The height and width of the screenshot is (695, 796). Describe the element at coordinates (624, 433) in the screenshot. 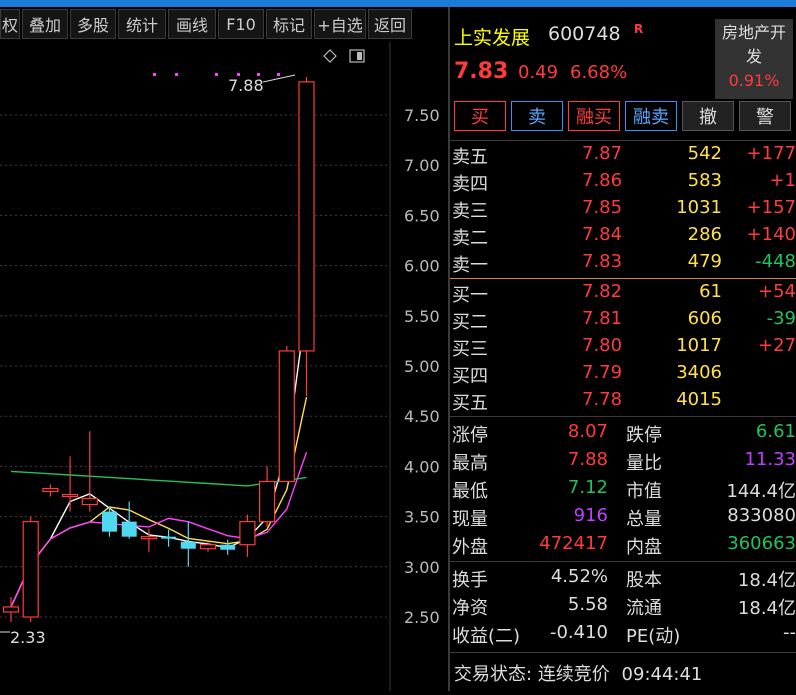

I see `stat-row-limits: 涨停 8.07 跌停 6.61` at that location.